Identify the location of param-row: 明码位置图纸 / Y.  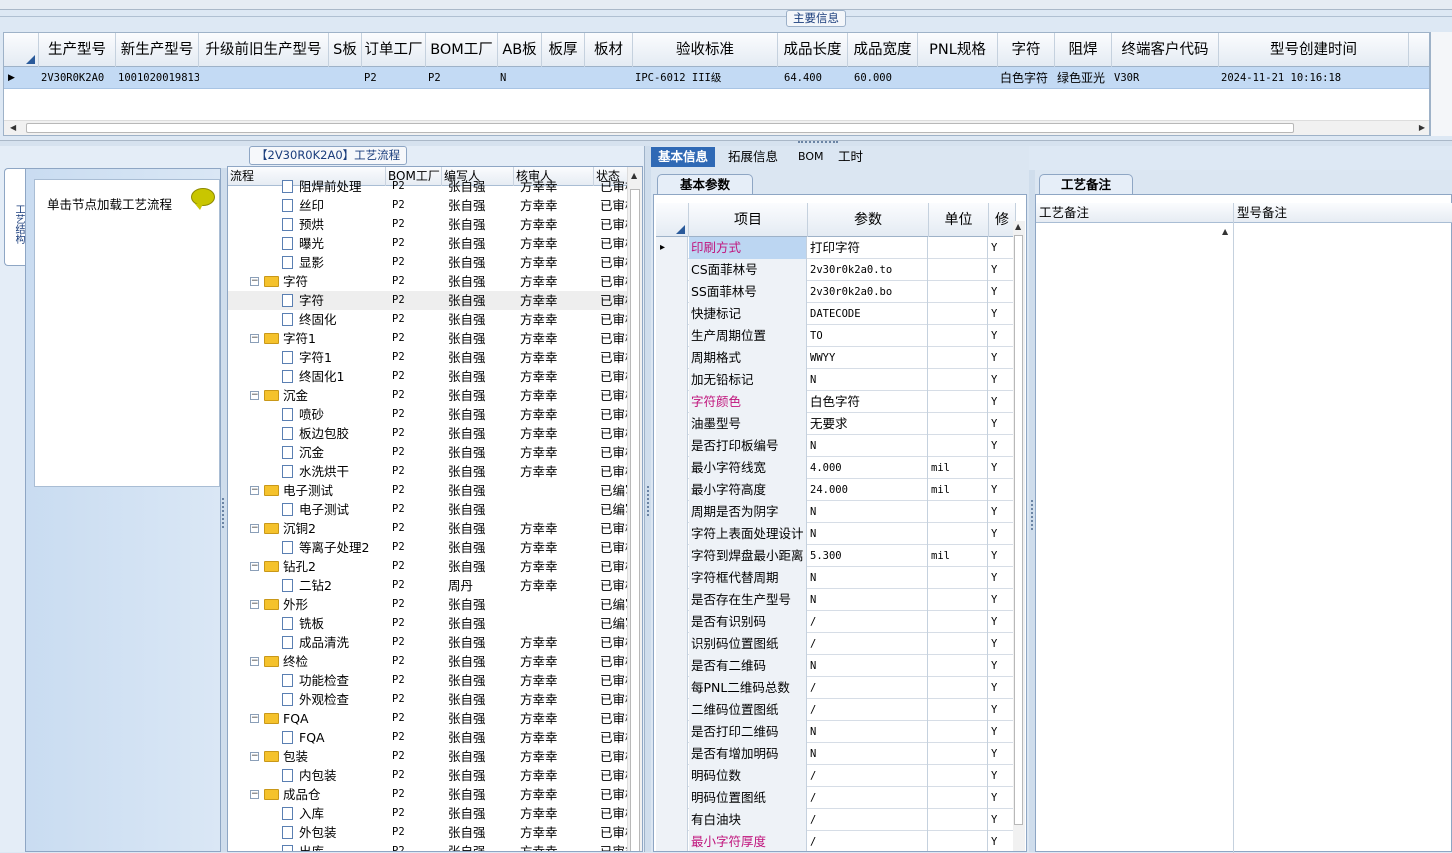
(836, 798).